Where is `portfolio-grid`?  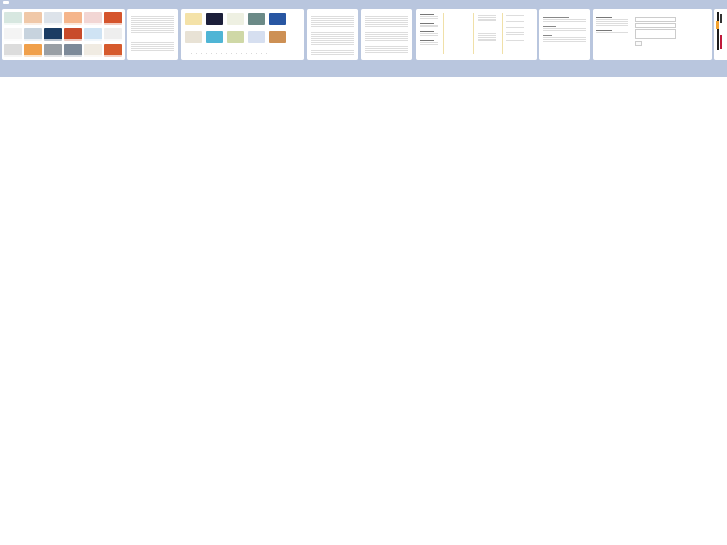 portfolio-grid is located at coordinates (235, 28).